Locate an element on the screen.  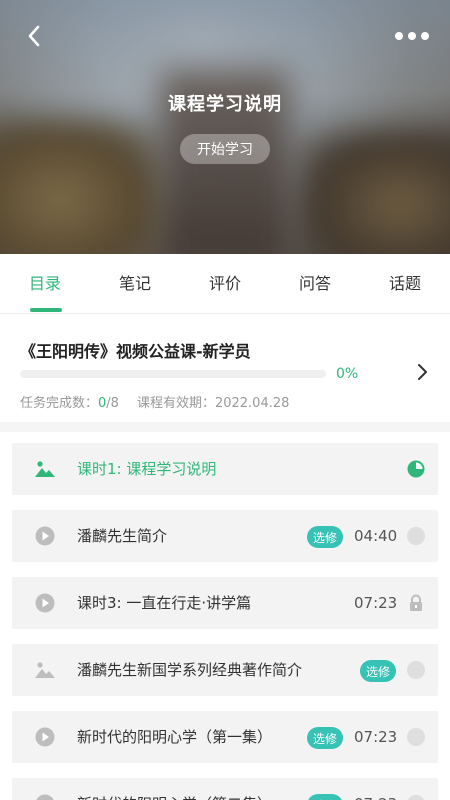
lesson-item: 课时3: 一直在行走·讲学篇 07:23 is located at coordinates (225, 603).